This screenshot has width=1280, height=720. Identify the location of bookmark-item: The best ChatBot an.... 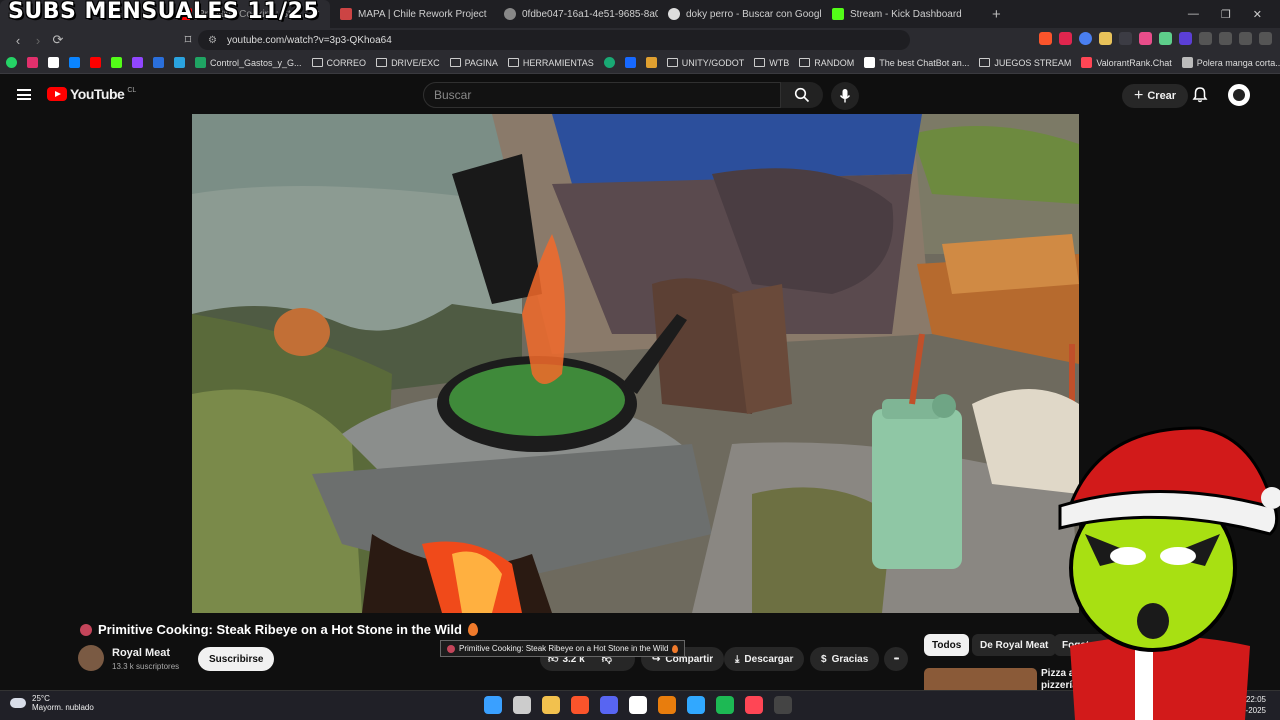
(916, 62).